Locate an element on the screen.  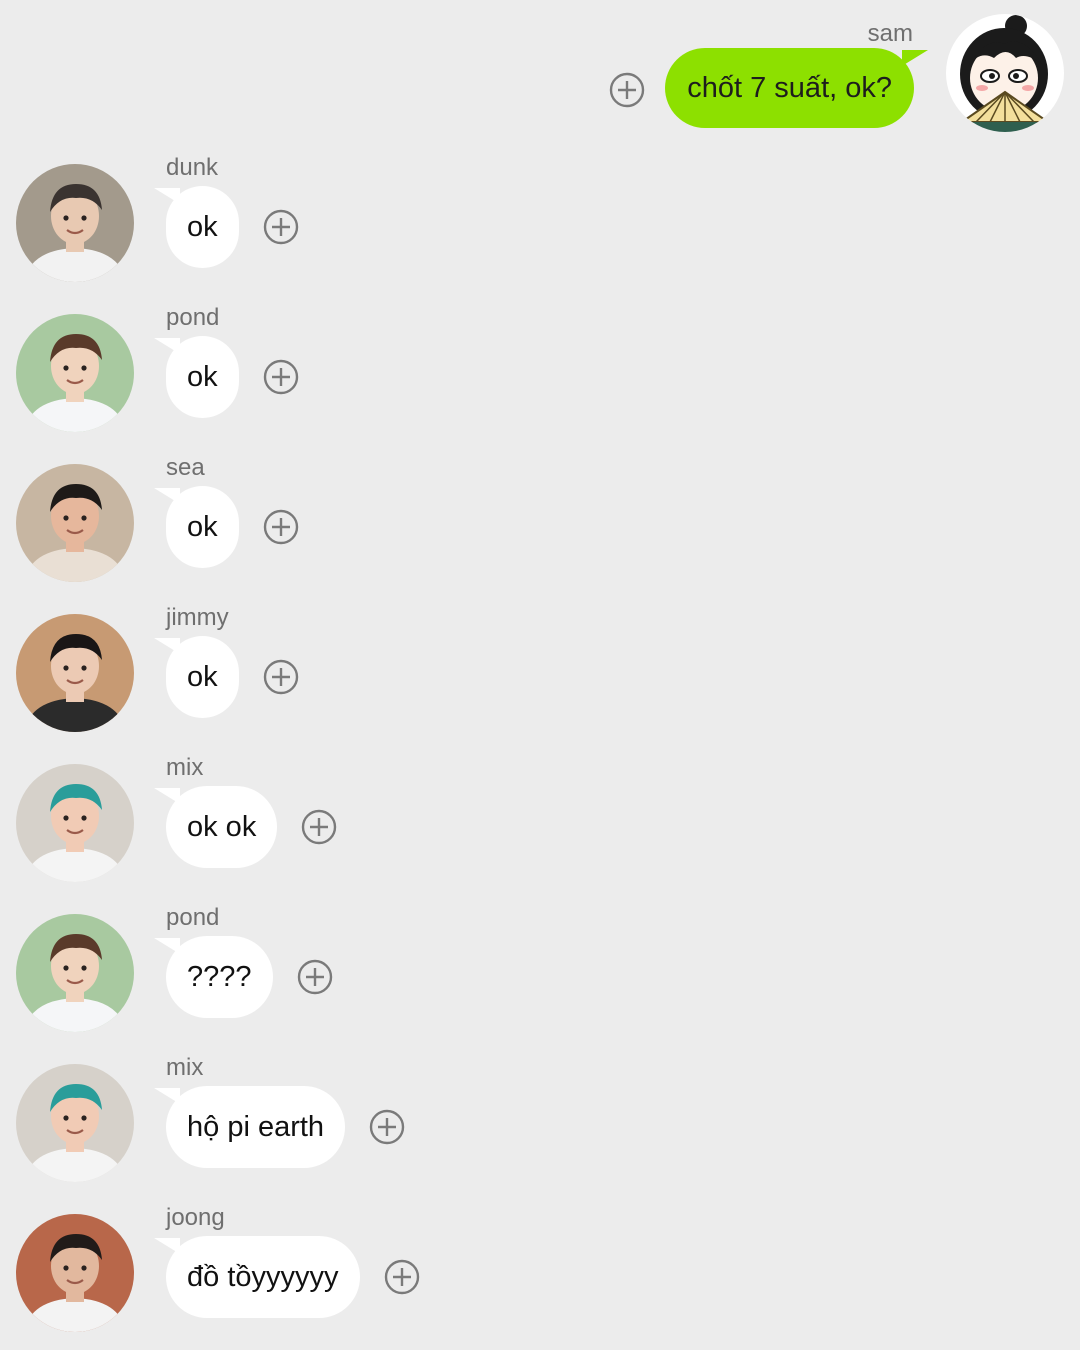
message-text: hộ pi earth is located at coordinates (256, 1127).